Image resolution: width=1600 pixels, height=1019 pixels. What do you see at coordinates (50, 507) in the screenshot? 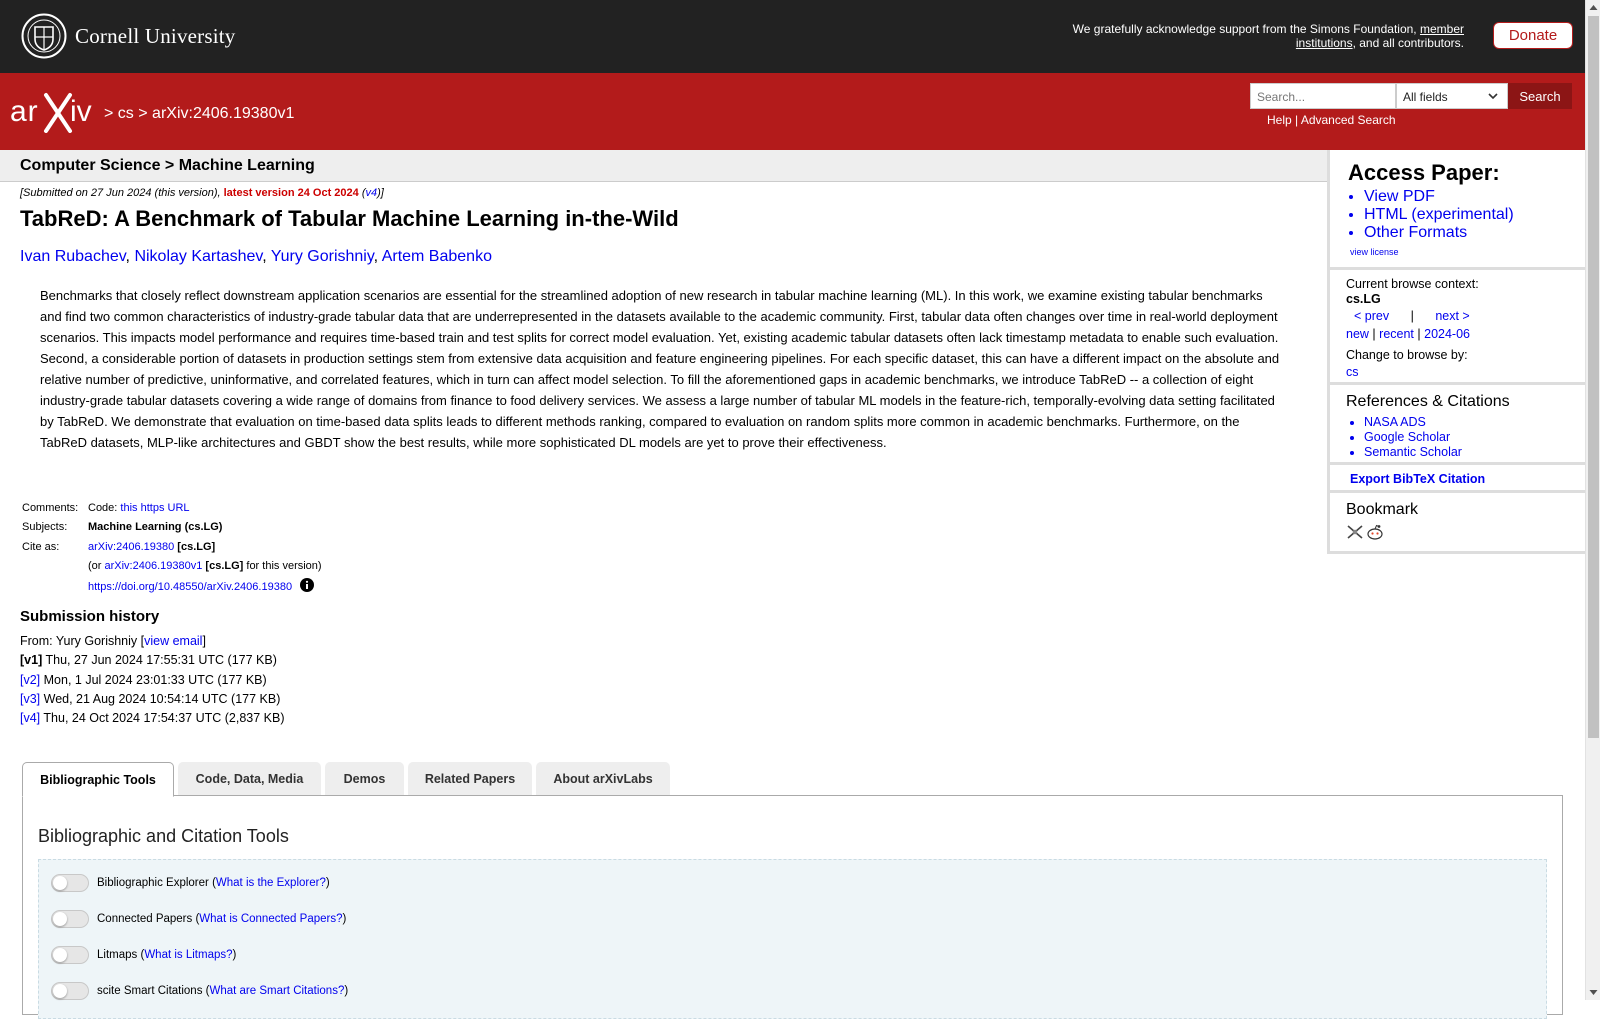
I see `comments-label: Comments:` at bounding box center [50, 507].